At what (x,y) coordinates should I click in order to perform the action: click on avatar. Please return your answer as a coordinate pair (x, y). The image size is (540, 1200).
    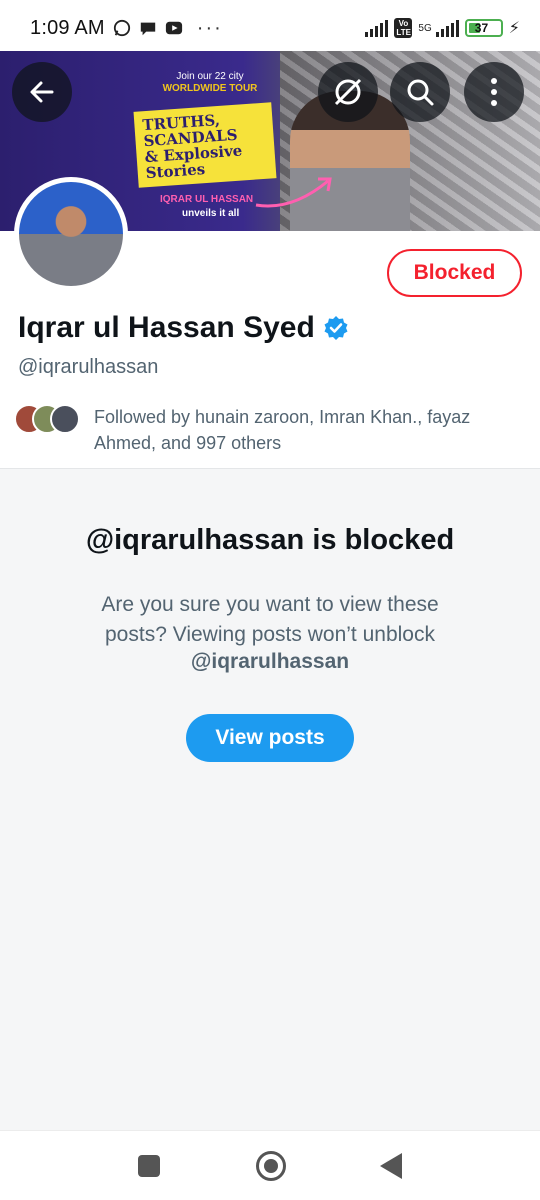
    Looking at the image, I should click on (71, 234).